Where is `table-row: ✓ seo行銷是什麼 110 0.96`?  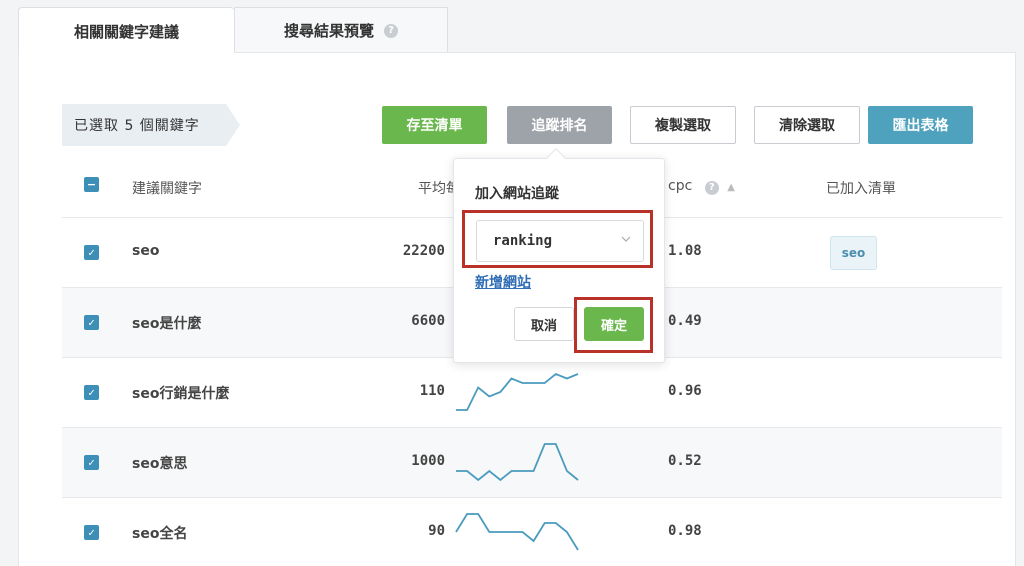 table-row: ✓ seo行銷是什麼 110 0.96 is located at coordinates (532, 393).